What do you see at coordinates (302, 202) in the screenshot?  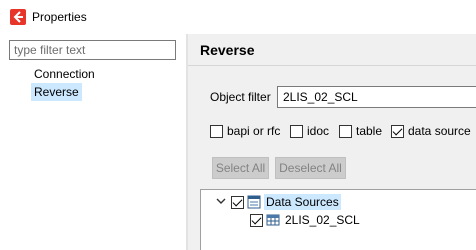 I see `tree-node-label: Data Sources` at bounding box center [302, 202].